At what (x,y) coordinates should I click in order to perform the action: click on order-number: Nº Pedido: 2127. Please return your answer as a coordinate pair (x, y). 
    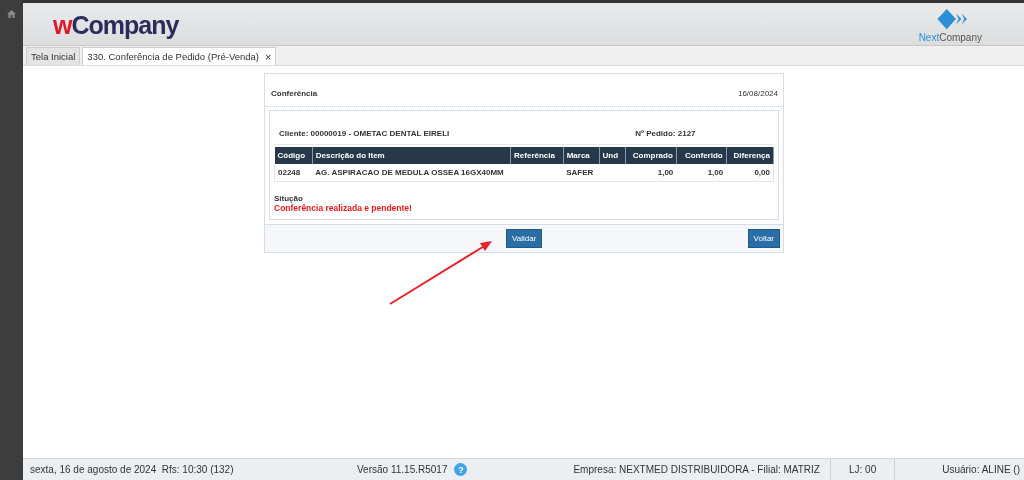
    Looking at the image, I should click on (665, 133).